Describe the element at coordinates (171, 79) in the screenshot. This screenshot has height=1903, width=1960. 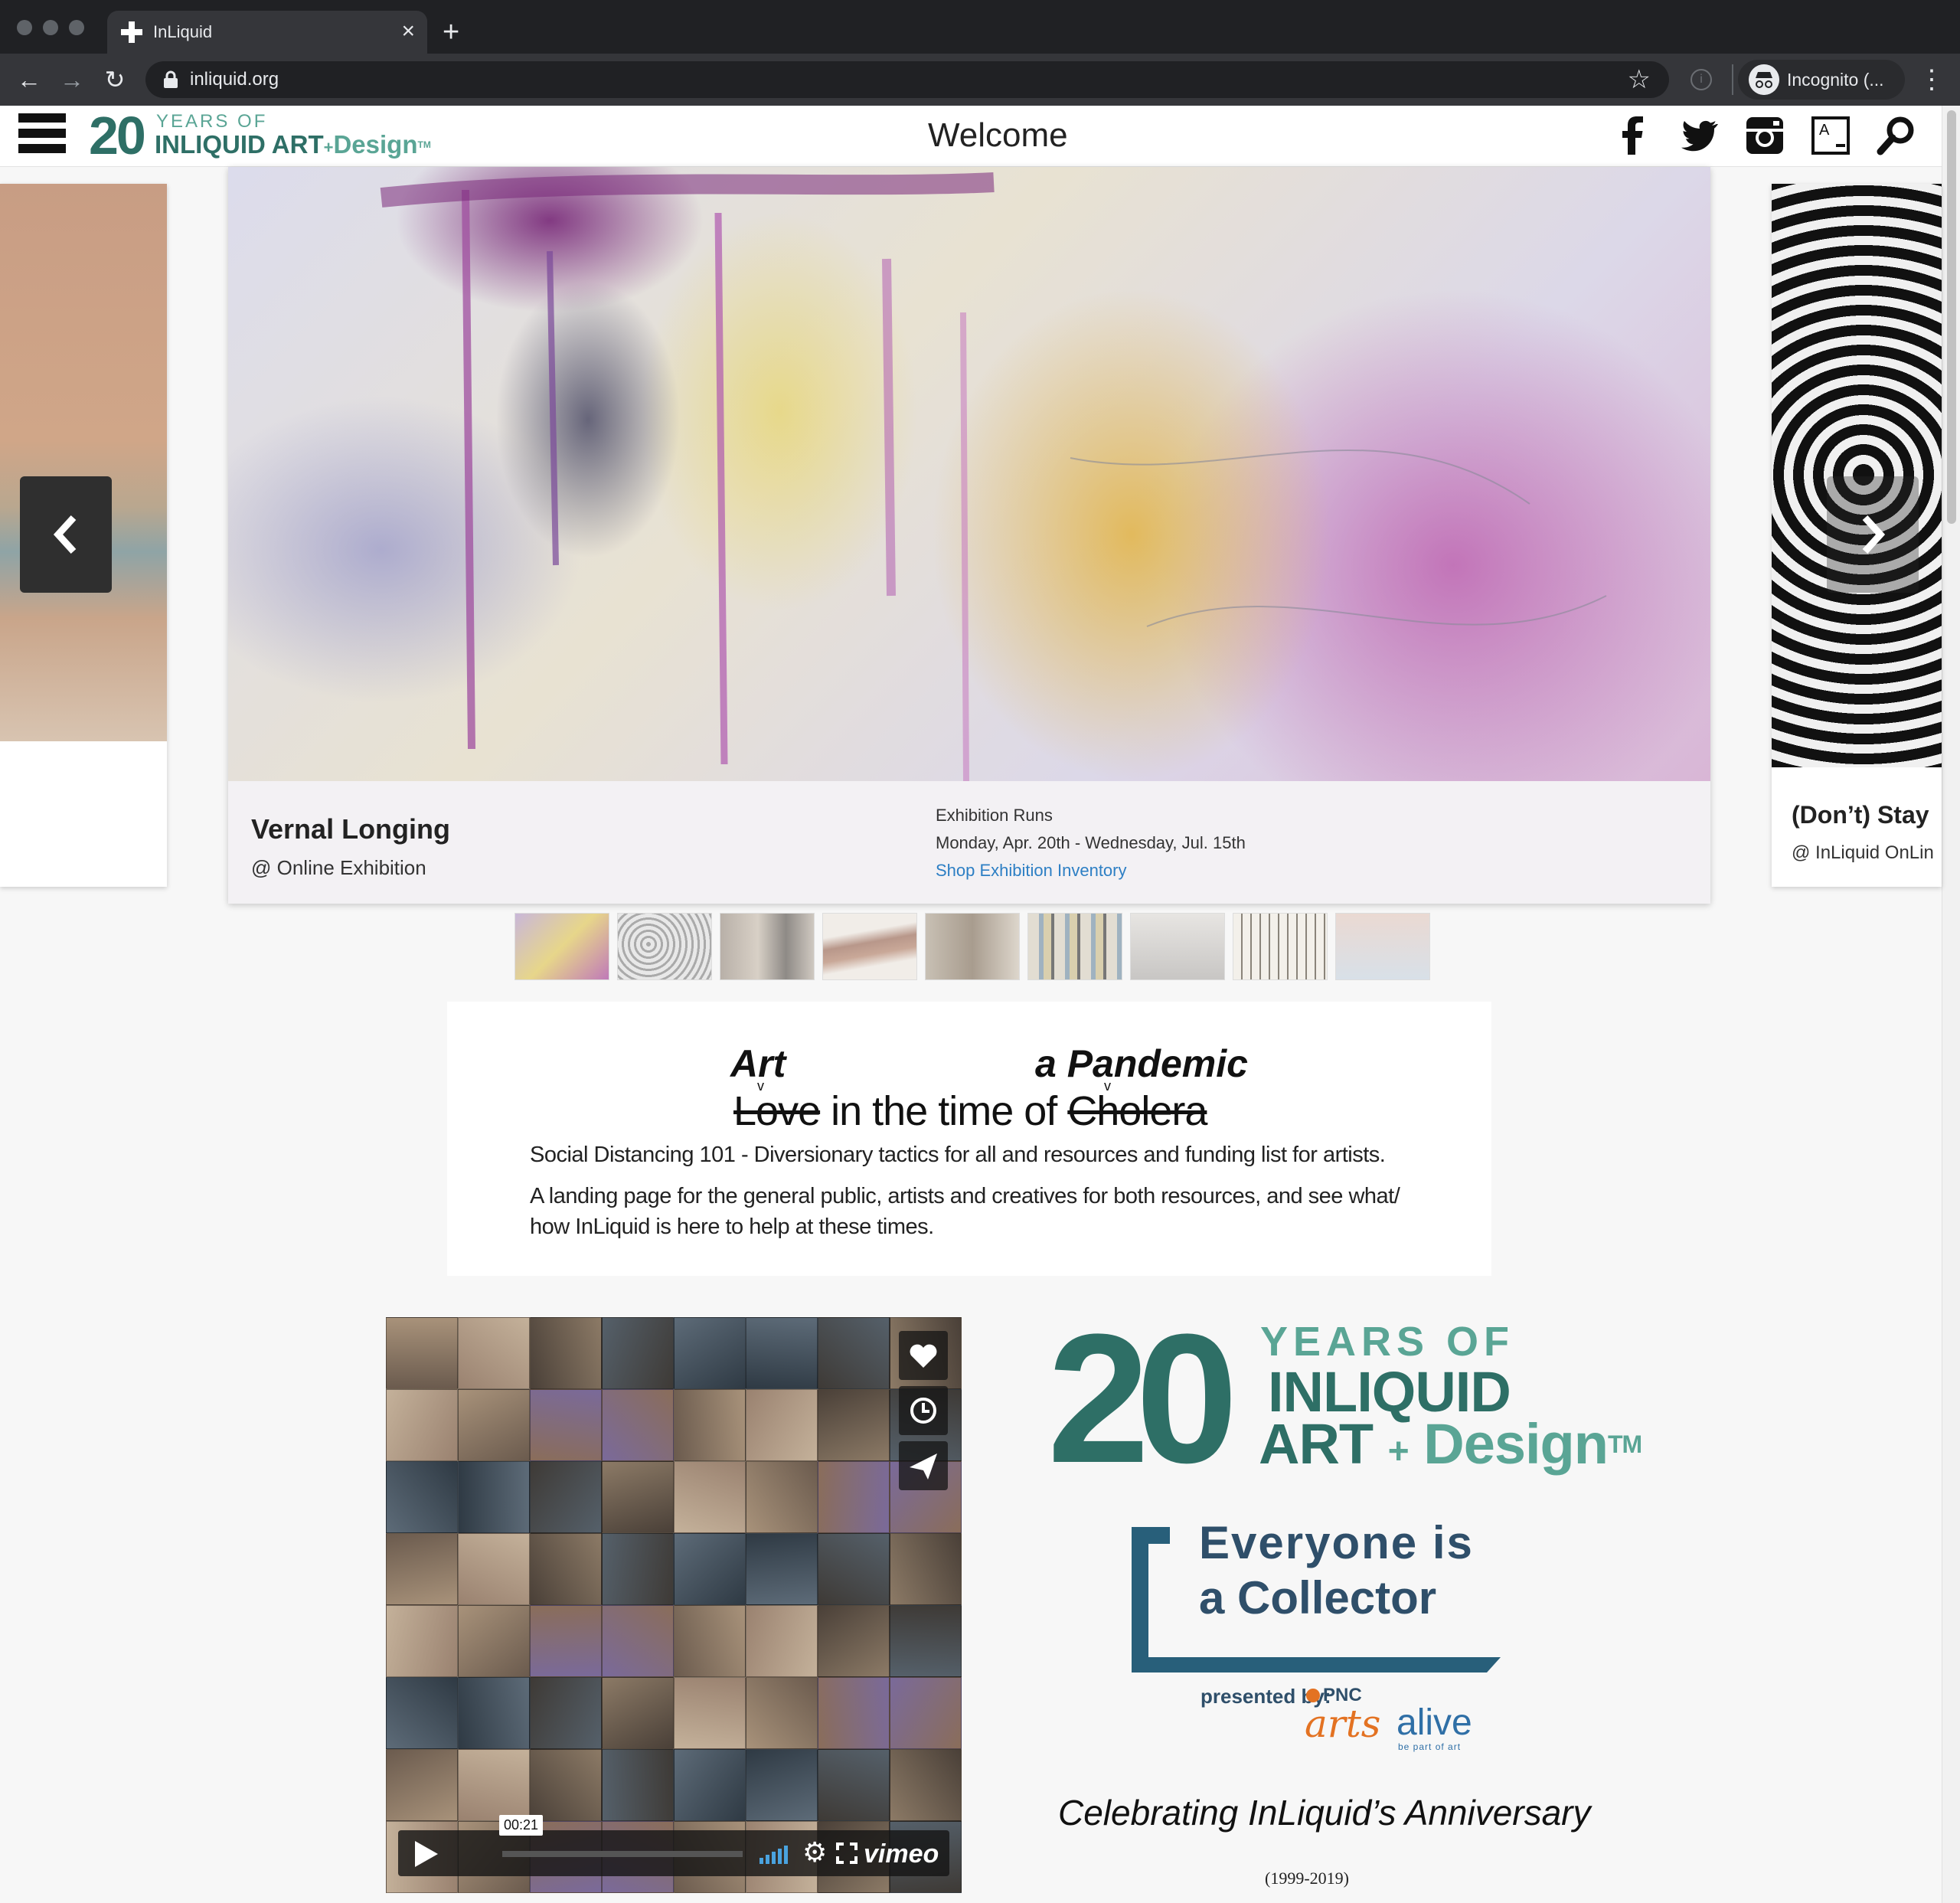
I see `lock-icon` at that location.